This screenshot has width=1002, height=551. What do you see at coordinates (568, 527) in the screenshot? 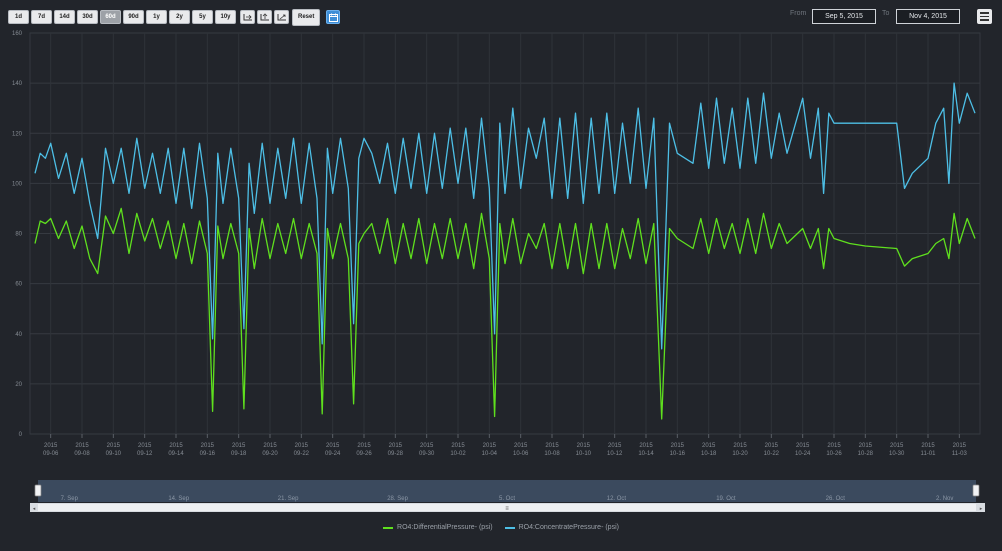
I see `legend-label-concentrate: RO4:ConcentratePressure- (psi)` at bounding box center [568, 527].